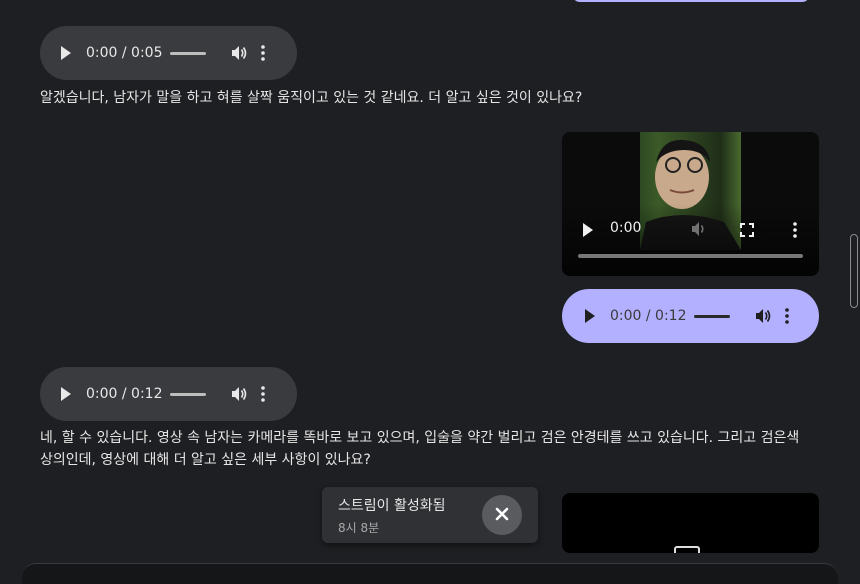 The width and height of the screenshot is (860, 584). Describe the element at coordinates (690, 256) in the screenshot. I see `video-progress-bar` at that location.